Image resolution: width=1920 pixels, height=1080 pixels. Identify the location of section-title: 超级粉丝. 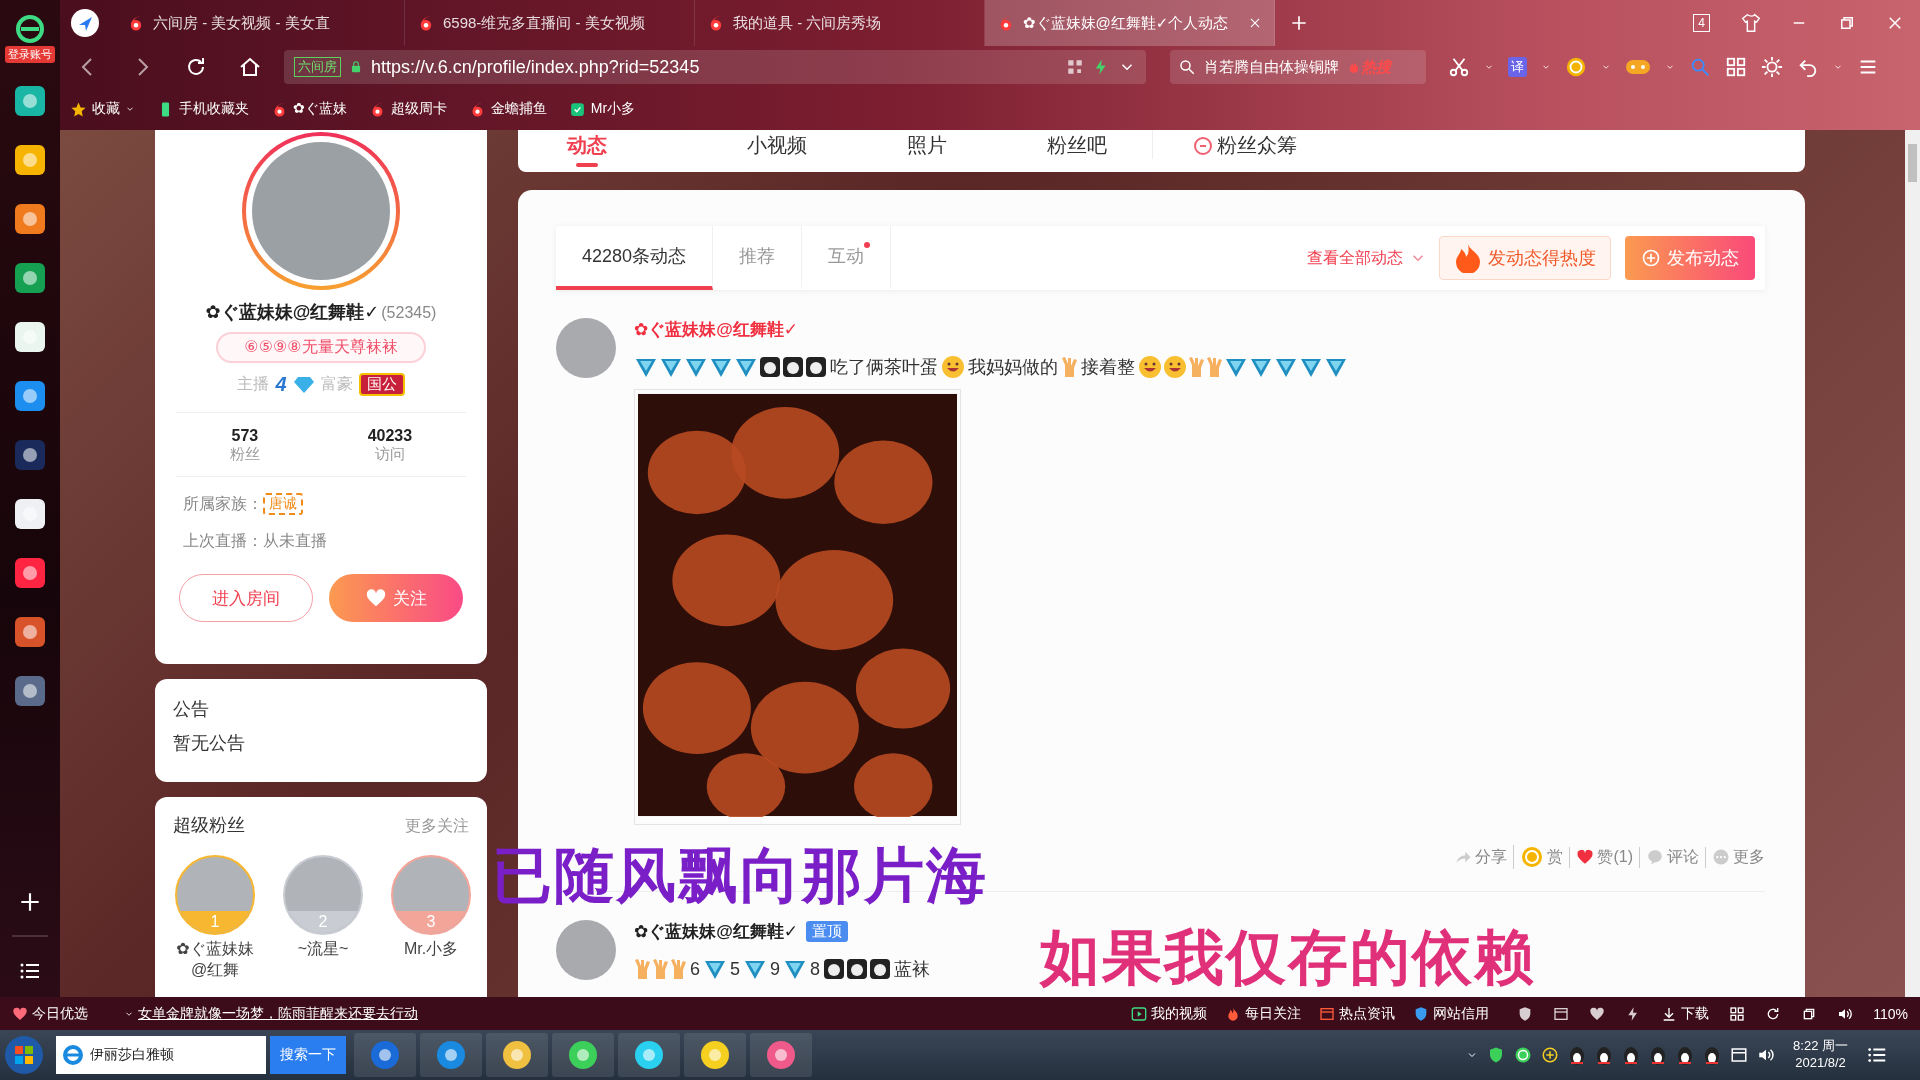
(209, 825).